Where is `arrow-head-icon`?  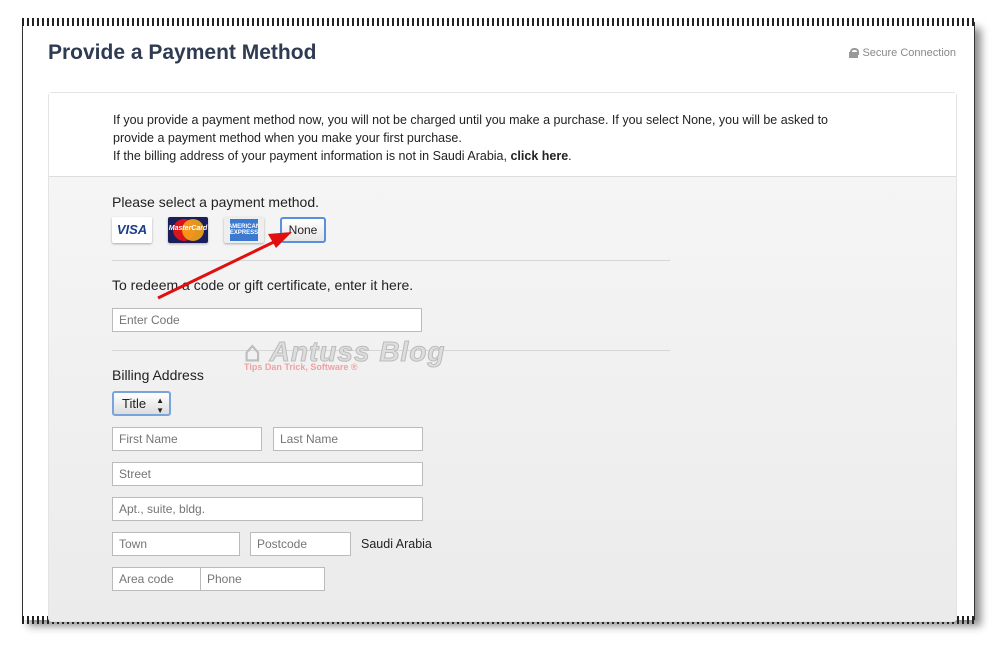 arrow-head-icon is located at coordinates (280, 240).